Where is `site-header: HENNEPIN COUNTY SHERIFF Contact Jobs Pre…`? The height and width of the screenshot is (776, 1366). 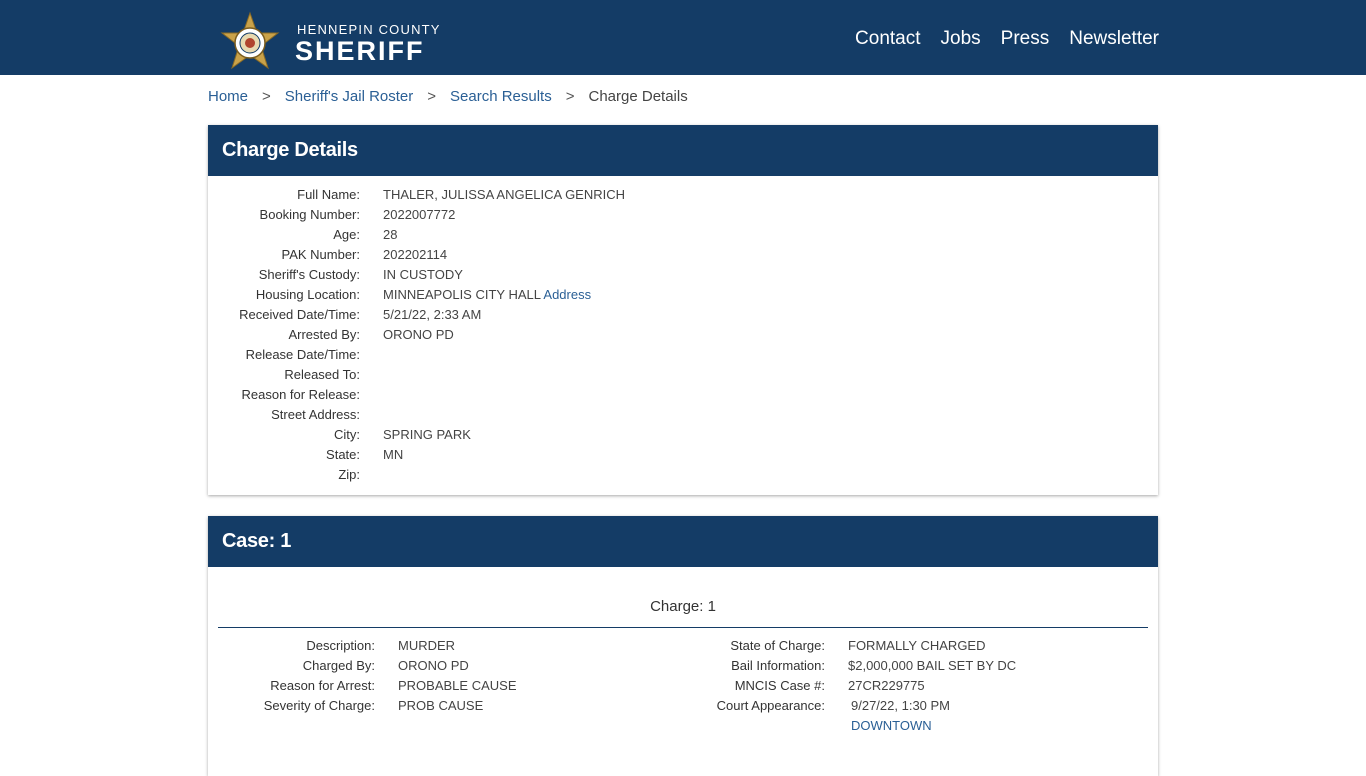 site-header: HENNEPIN COUNTY SHERIFF Contact Jobs Pre… is located at coordinates (683, 37).